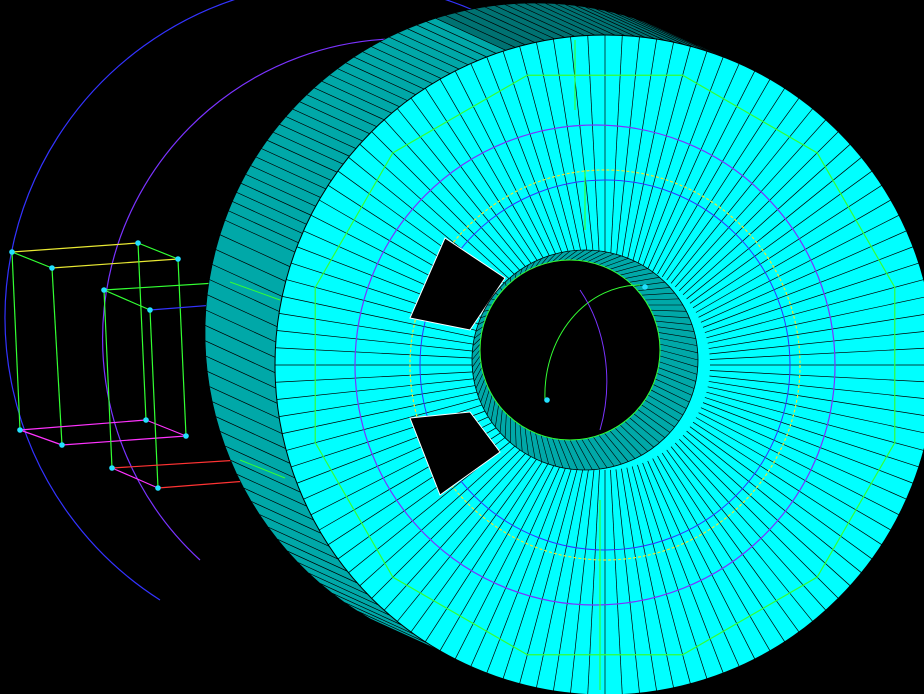 The image size is (924, 694). What do you see at coordinates (570, 350) in the screenshot?
I see `center-through-hole` at bounding box center [570, 350].